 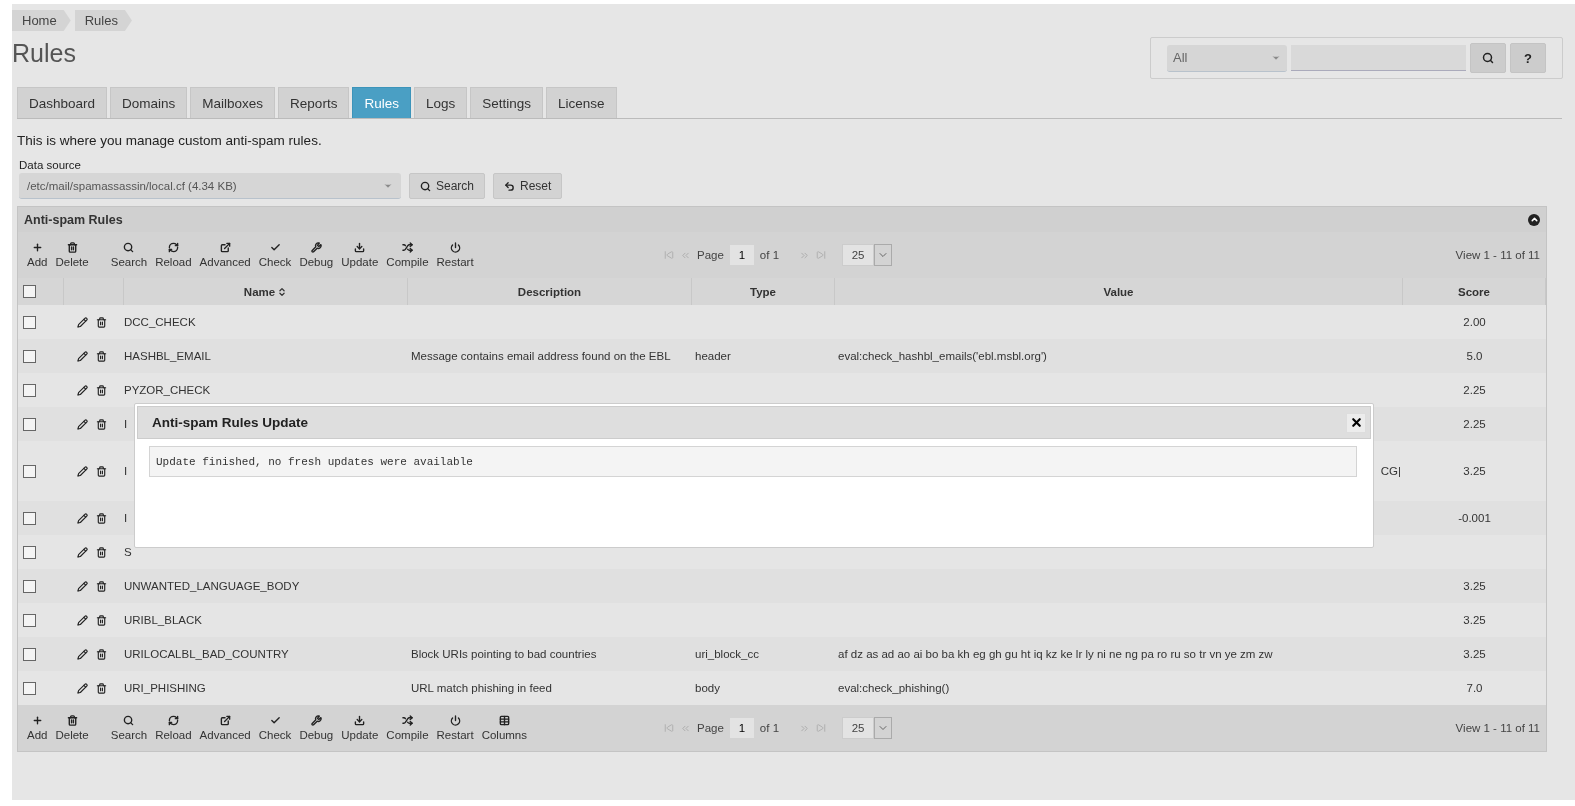 What do you see at coordinates (1474, 586) in the screenshot?
I see `rule-score: 3.25` at bounding box center [1474, 586].